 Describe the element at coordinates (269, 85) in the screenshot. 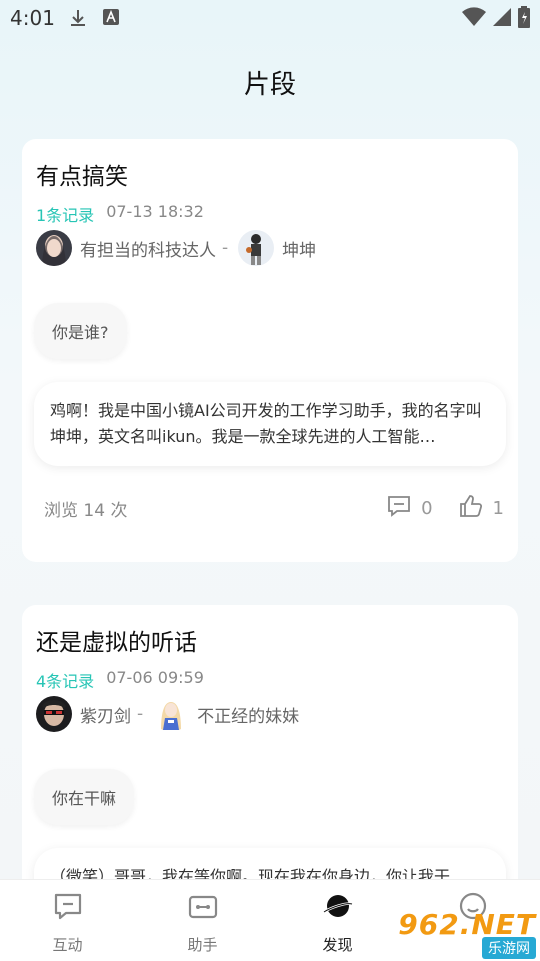

I see `page-title: 片段` at that location.